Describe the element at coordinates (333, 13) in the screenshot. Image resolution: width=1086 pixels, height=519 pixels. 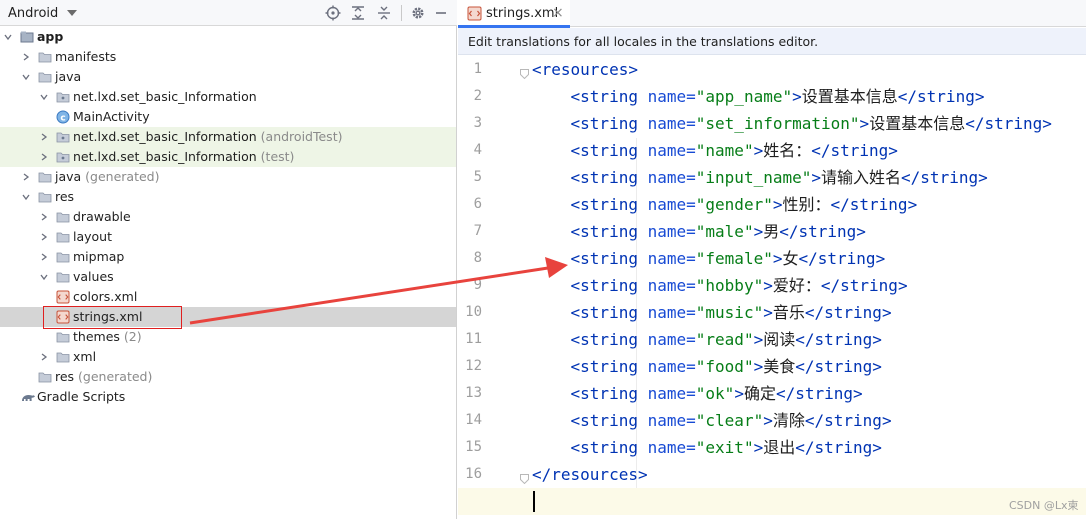
I see `locate-icon` at that location.